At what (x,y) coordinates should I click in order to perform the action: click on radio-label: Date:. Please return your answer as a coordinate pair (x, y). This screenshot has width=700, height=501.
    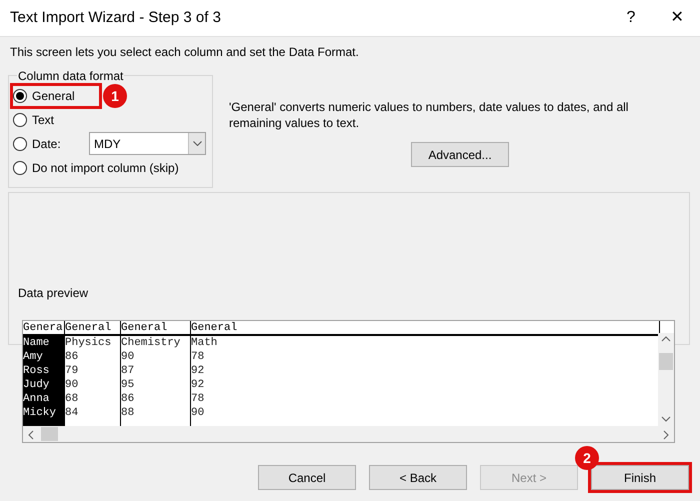
    Looking at the image, I should click on (46, 144).